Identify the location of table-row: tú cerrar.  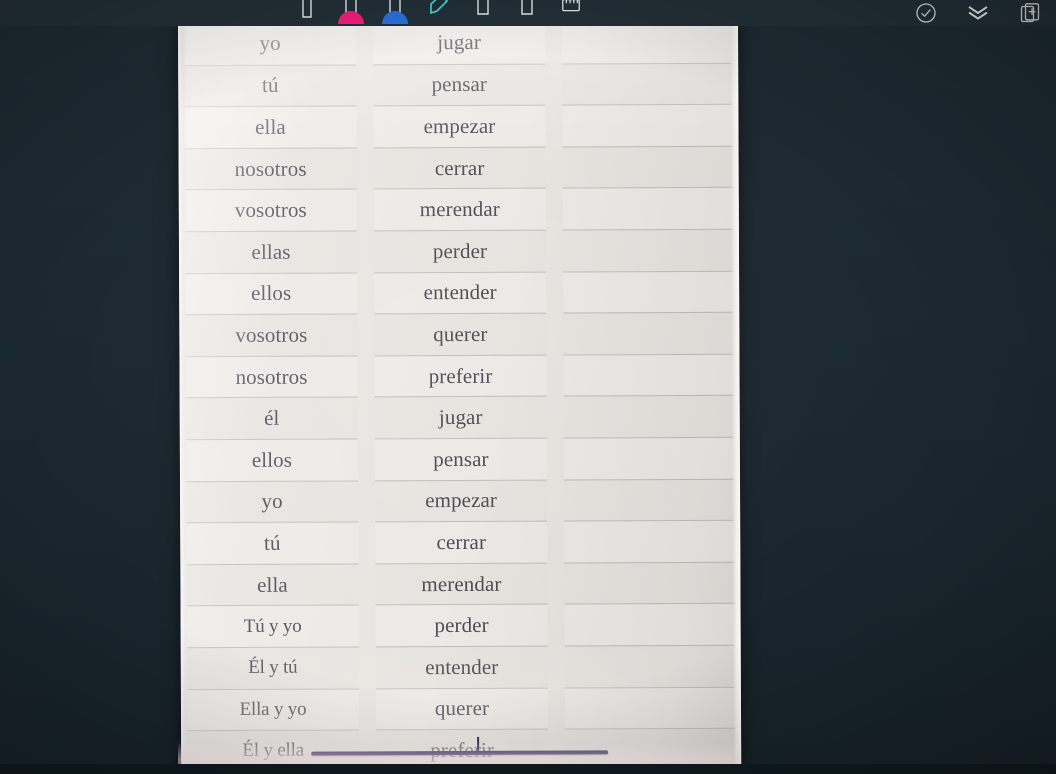
(460, 541).